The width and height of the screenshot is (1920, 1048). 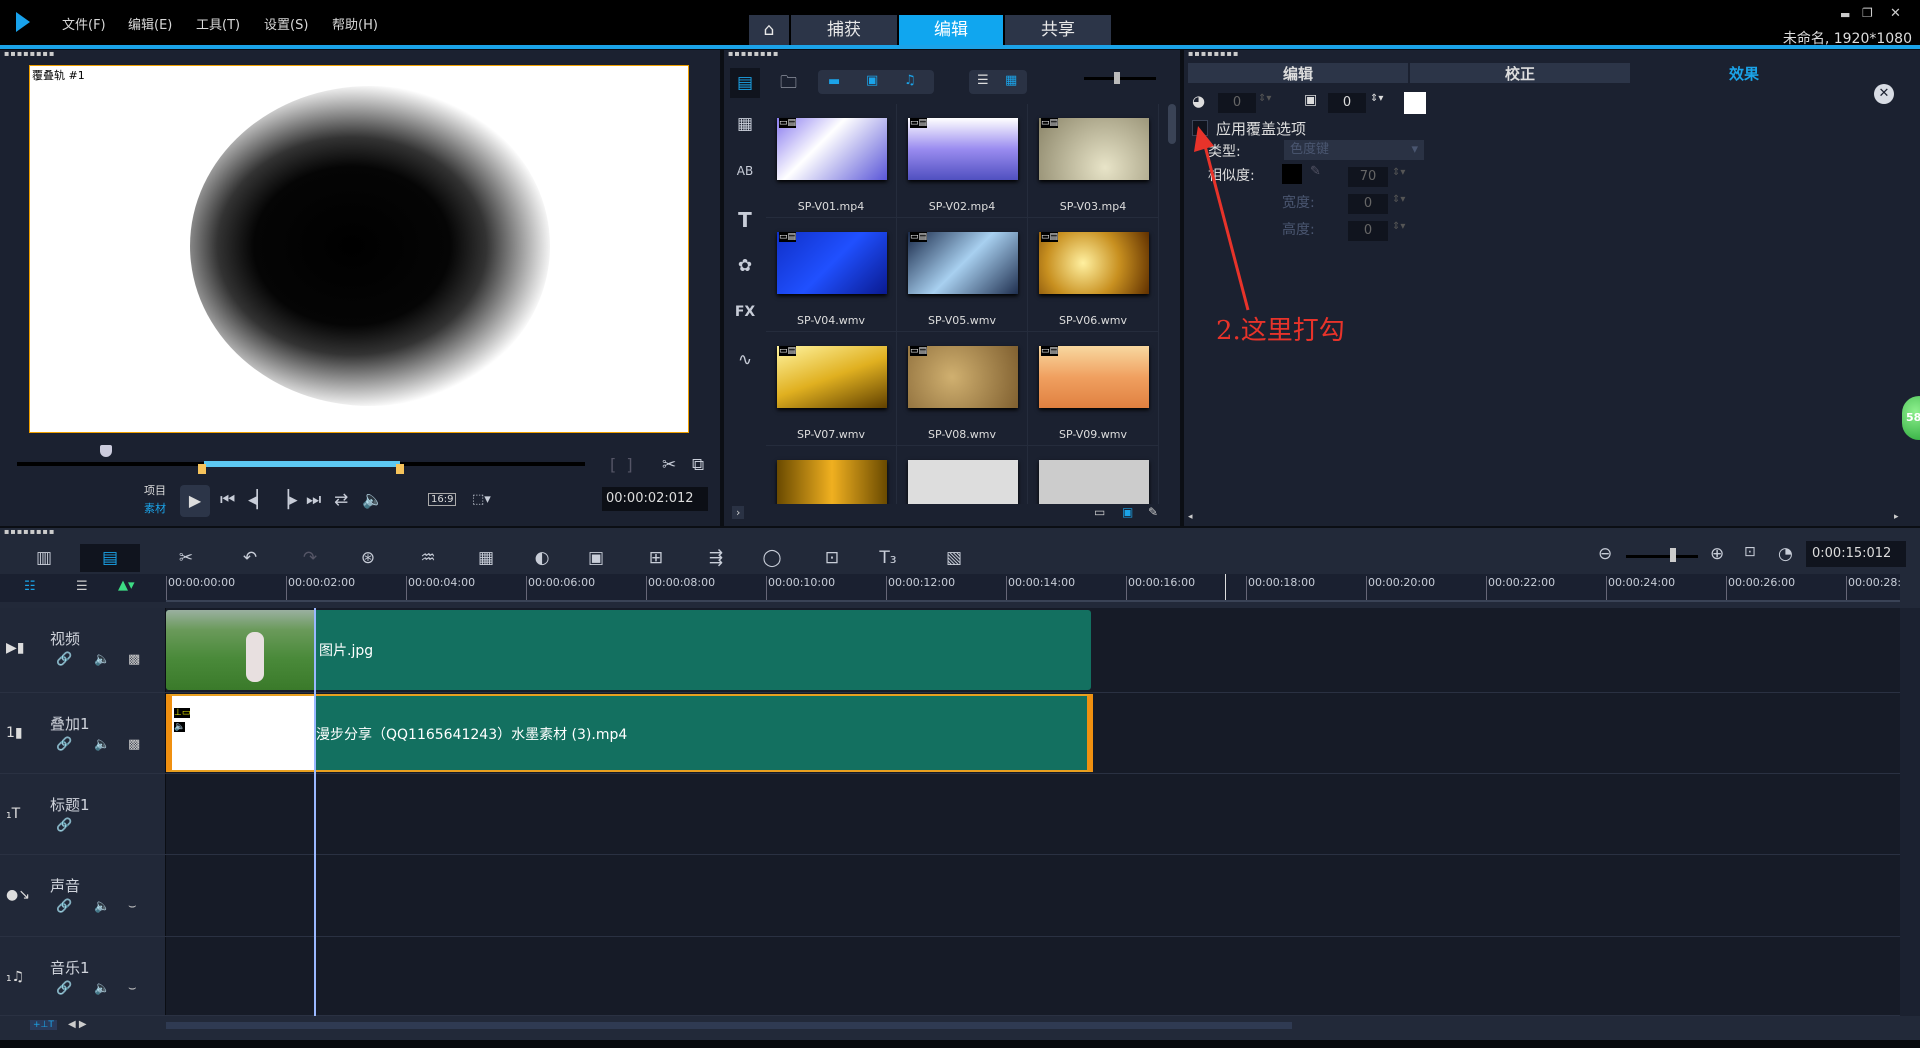 What do you see at coordinates (844, 30) in the screenshot?
I see `tab-capture: 捕获` at bounding box center [844, 30].